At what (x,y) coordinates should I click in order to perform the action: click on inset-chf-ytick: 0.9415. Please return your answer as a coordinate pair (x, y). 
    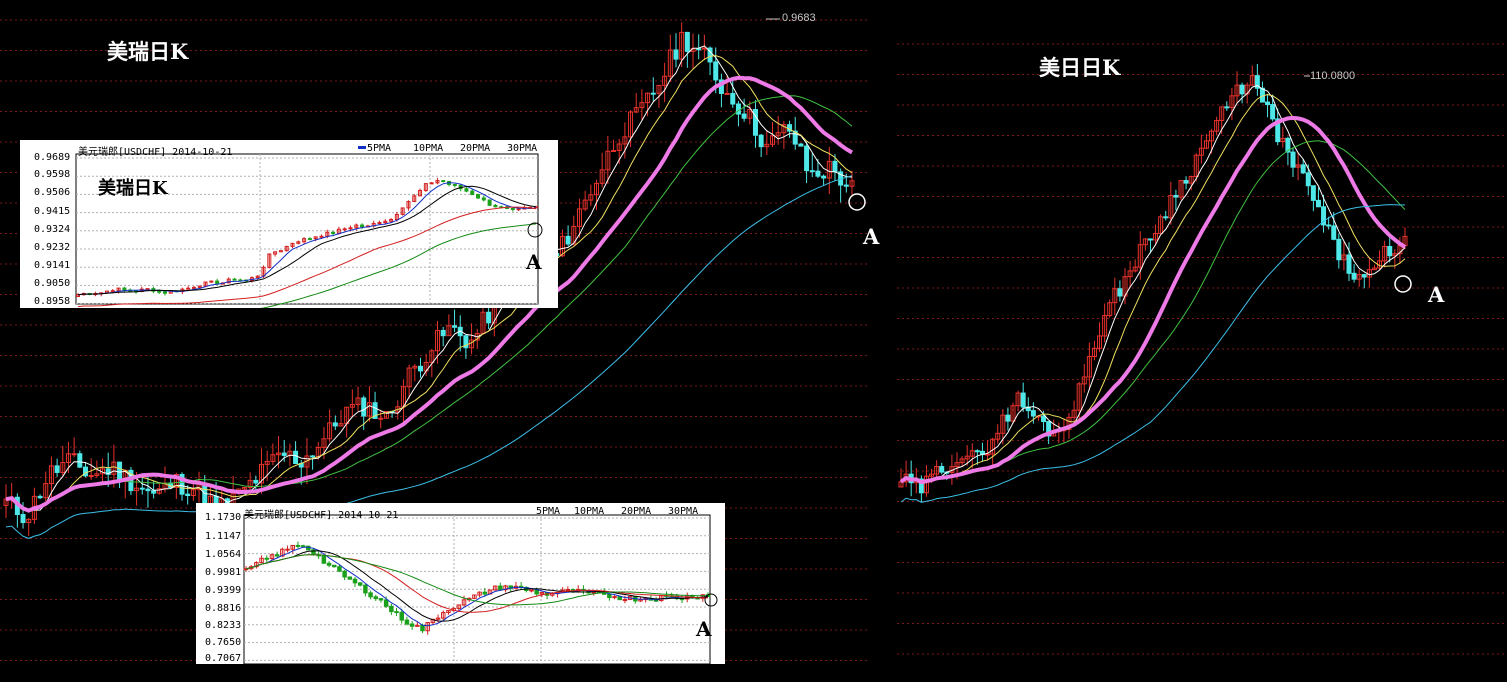
    Looking at the image, I should click on (52, 211).